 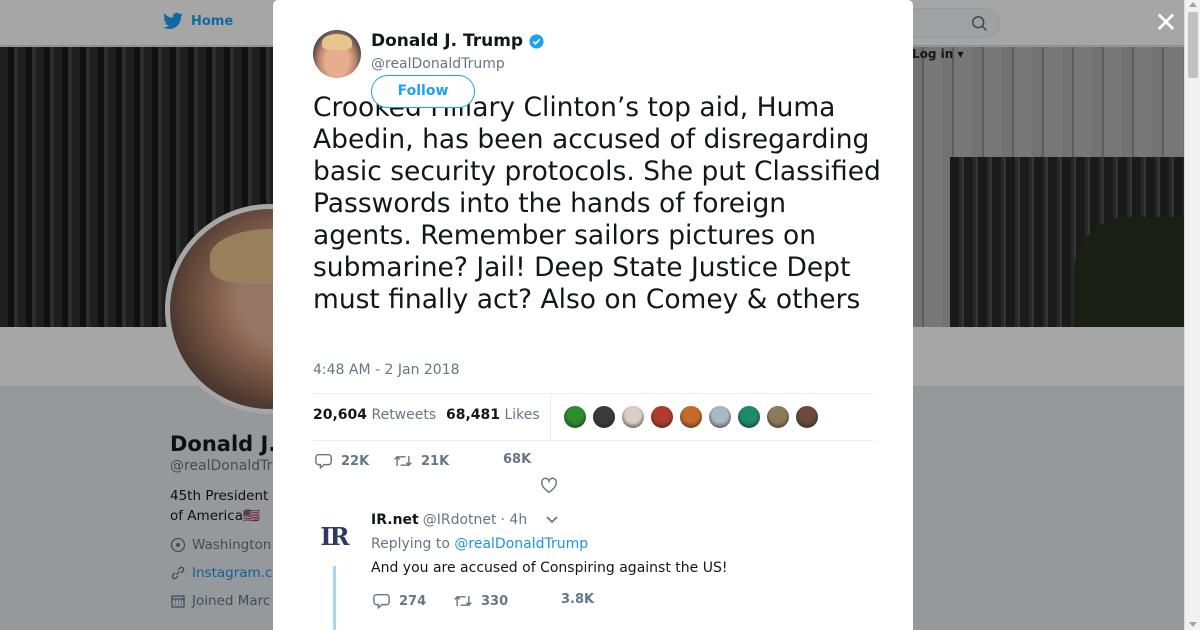 I want to click on reply-reply-count: 274, so click(x=413, y=601).